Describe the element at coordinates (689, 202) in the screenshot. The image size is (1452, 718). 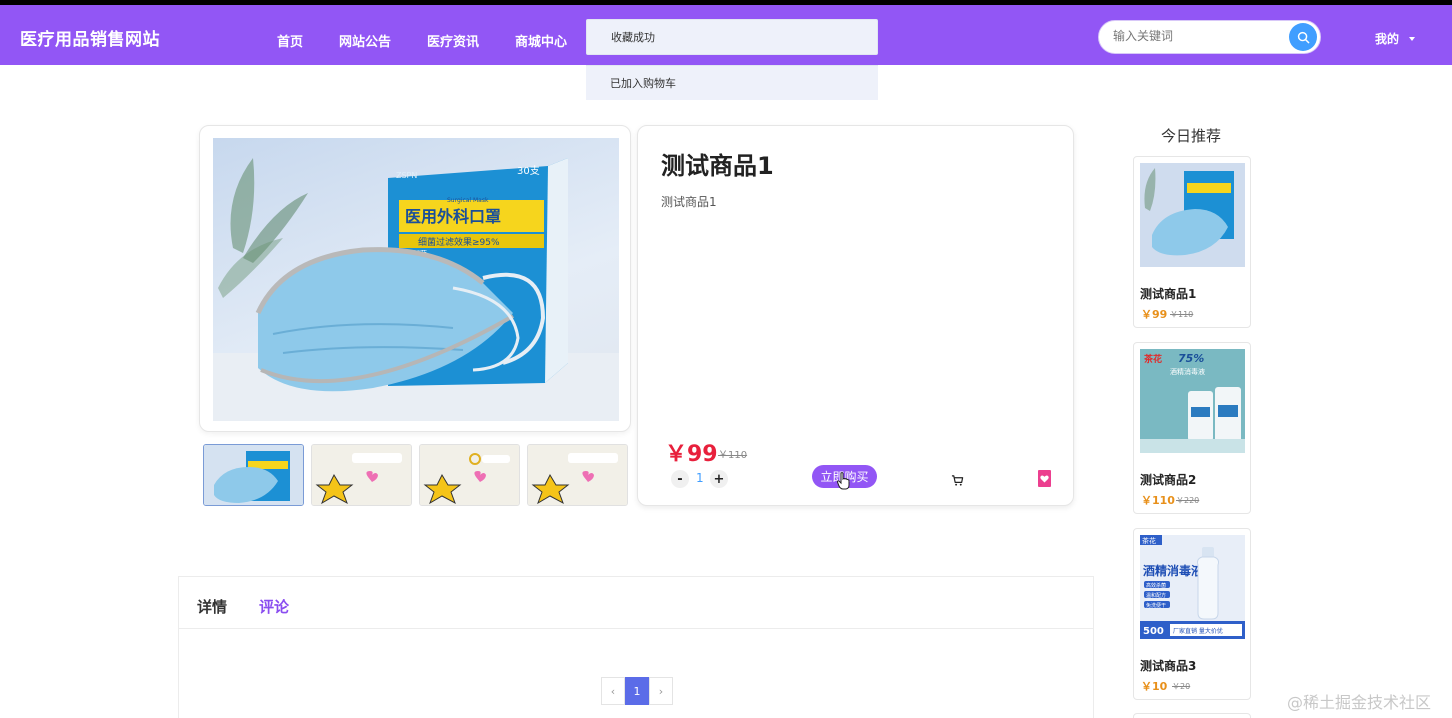
I see `product-description: 测试商品1` at that location.